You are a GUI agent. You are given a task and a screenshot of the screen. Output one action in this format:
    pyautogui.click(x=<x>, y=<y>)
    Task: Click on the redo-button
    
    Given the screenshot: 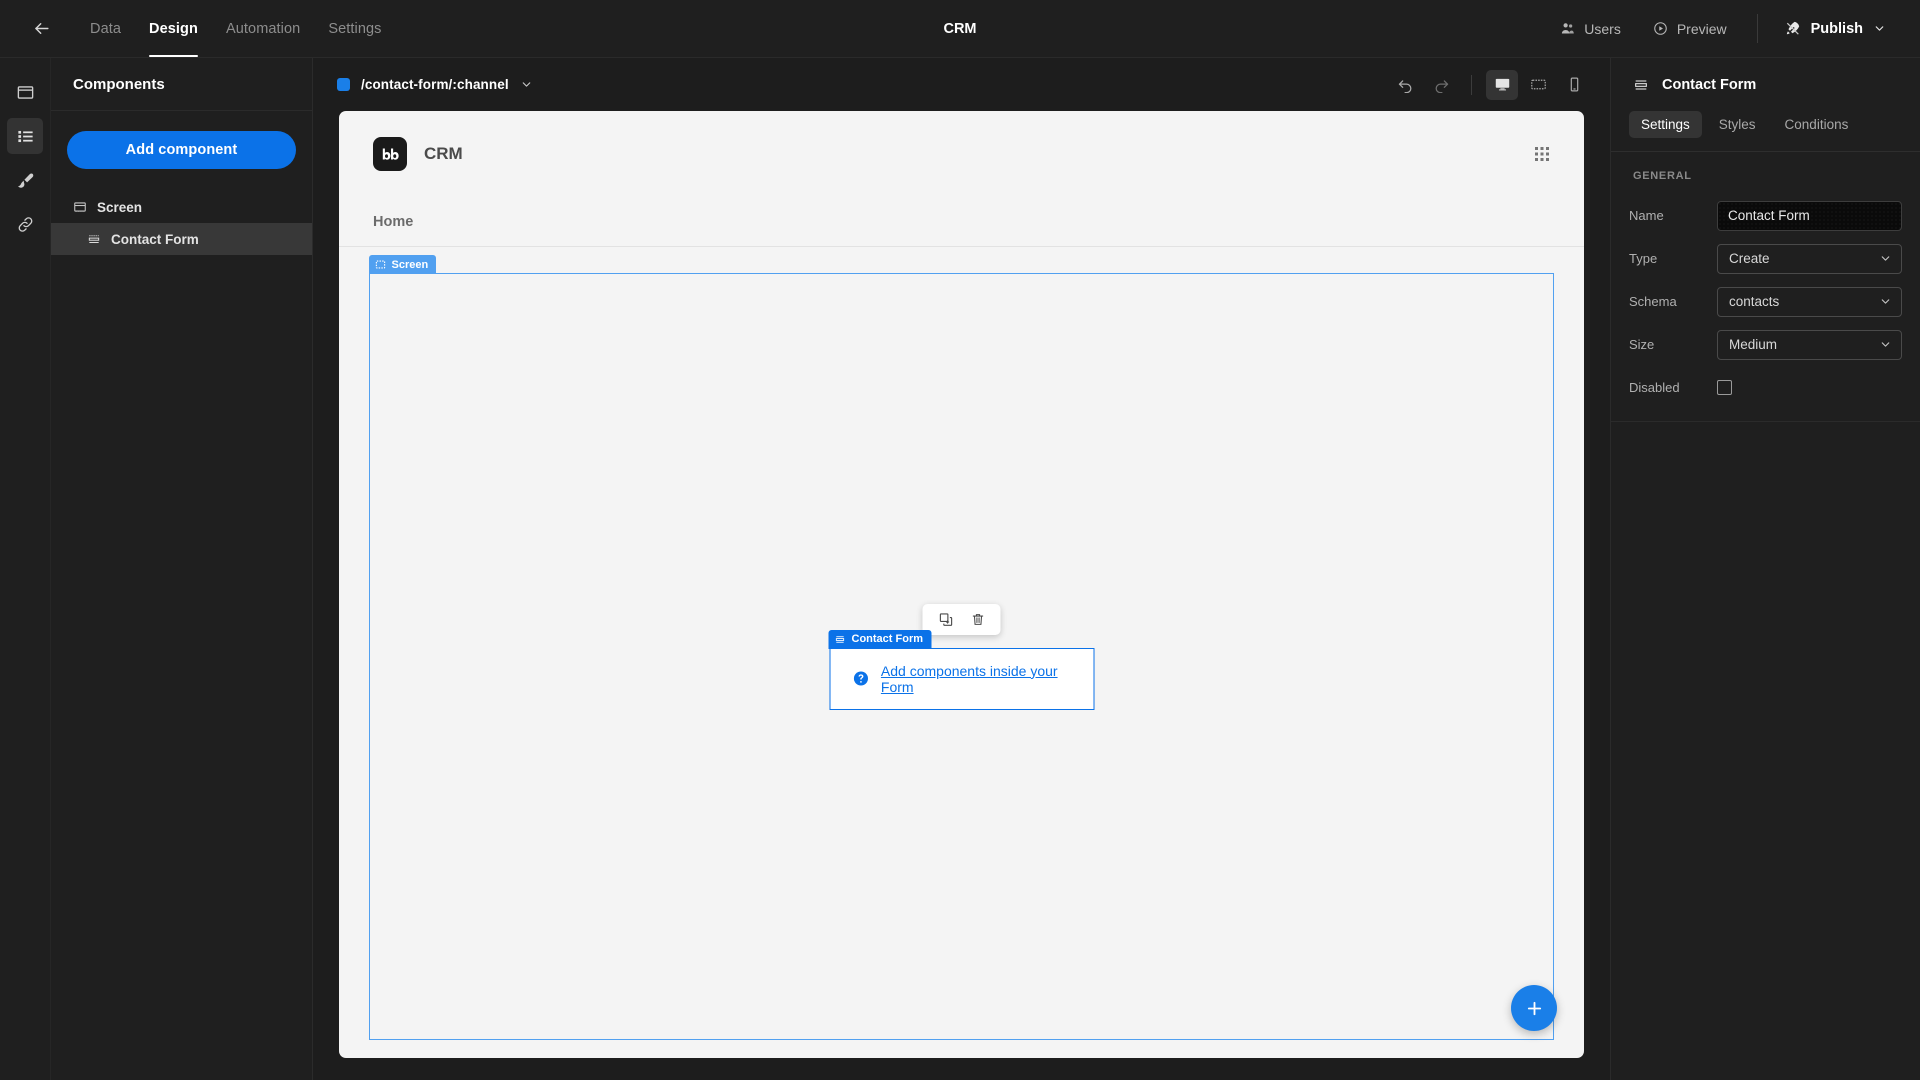 What is the action you would take?
    pyautogui.click(x=1441, y=85)
    